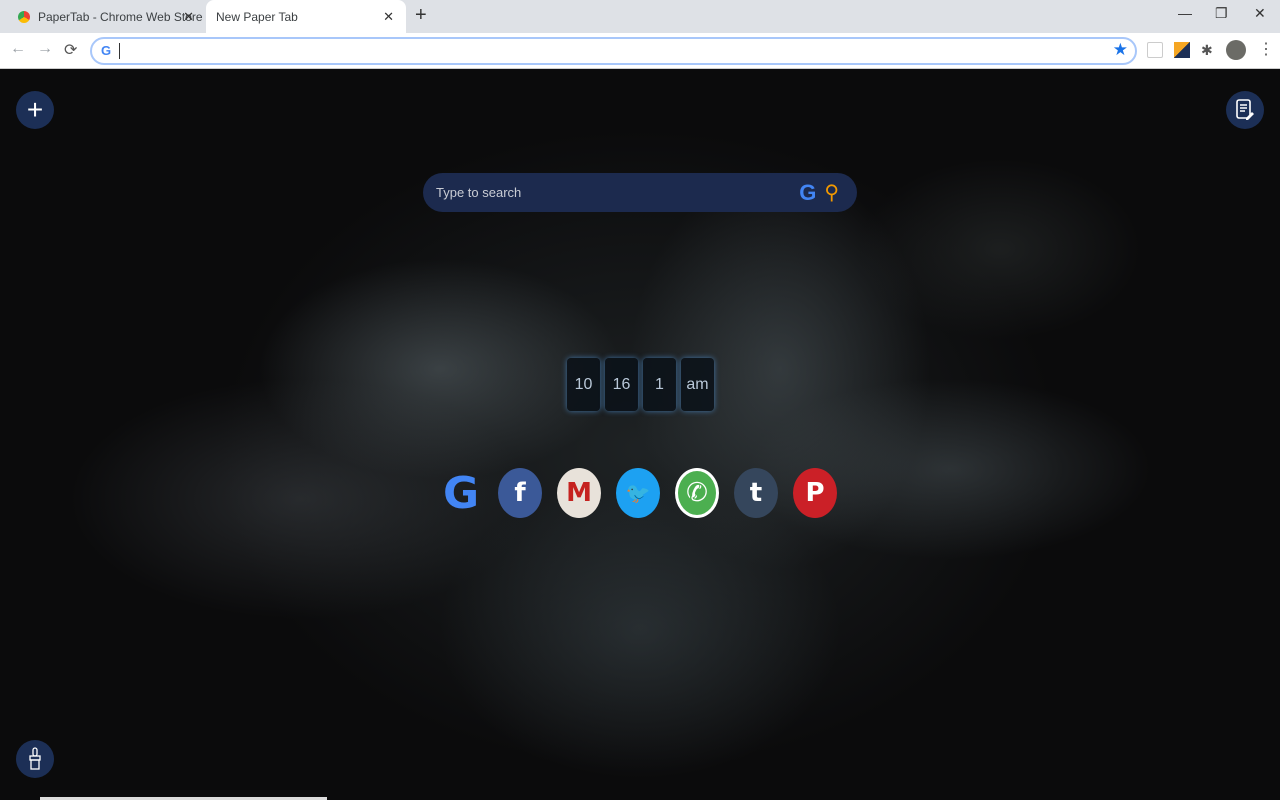 Image resolution: width=1280 pixels, height=800 pixels. I want to click on clock-hour: 10, so click(583, 384).